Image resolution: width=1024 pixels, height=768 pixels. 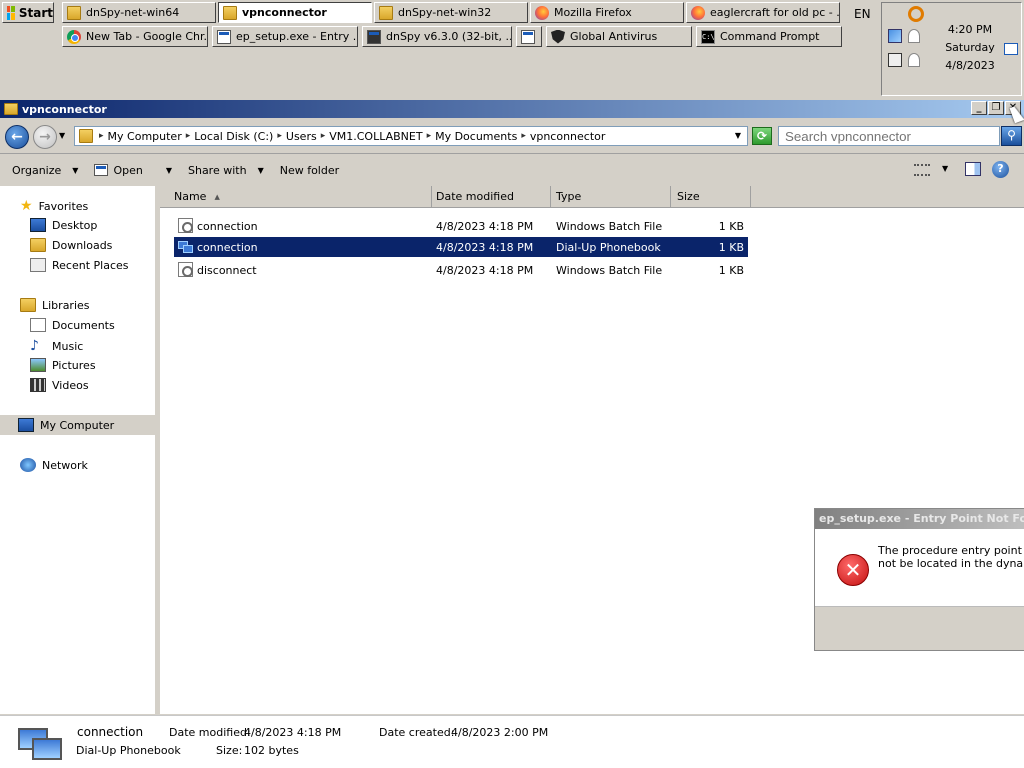 I want to click on volume-muted-icon, so click(x=914, y=60).